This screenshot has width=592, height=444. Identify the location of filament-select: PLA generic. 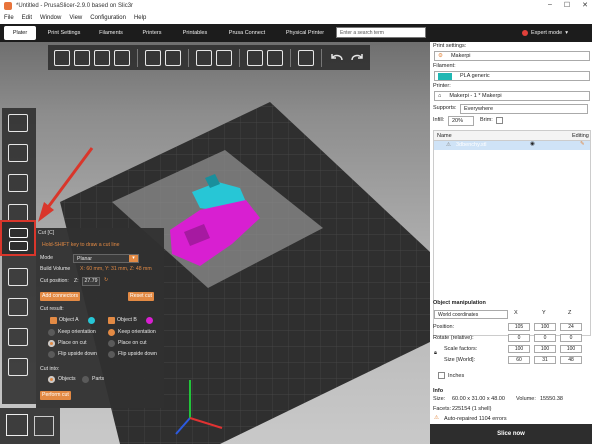
(512, 76).